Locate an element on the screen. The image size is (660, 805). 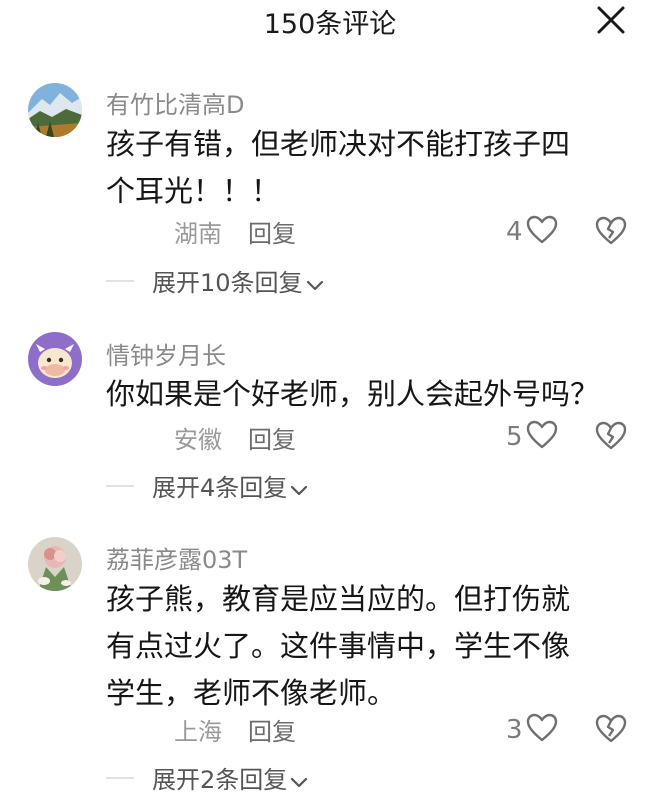
like-count: 5 is located at coordinates (514, 437).